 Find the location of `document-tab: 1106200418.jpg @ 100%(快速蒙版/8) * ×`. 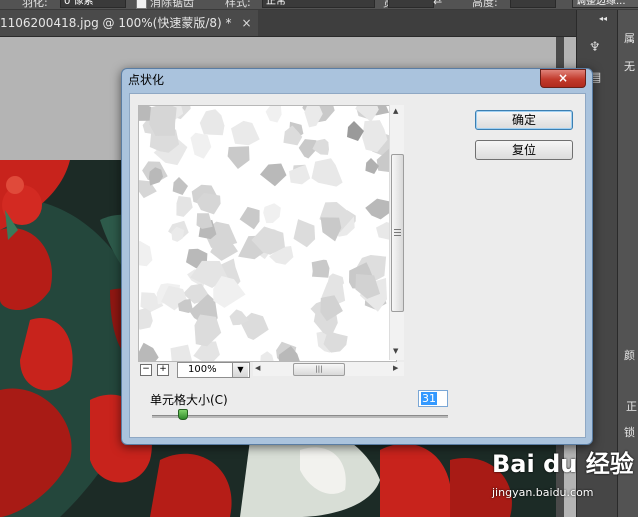

document-tab: 1106200418.jpg @ 100%(快速蒙版/8) * × is located at coordinates (129, 23).